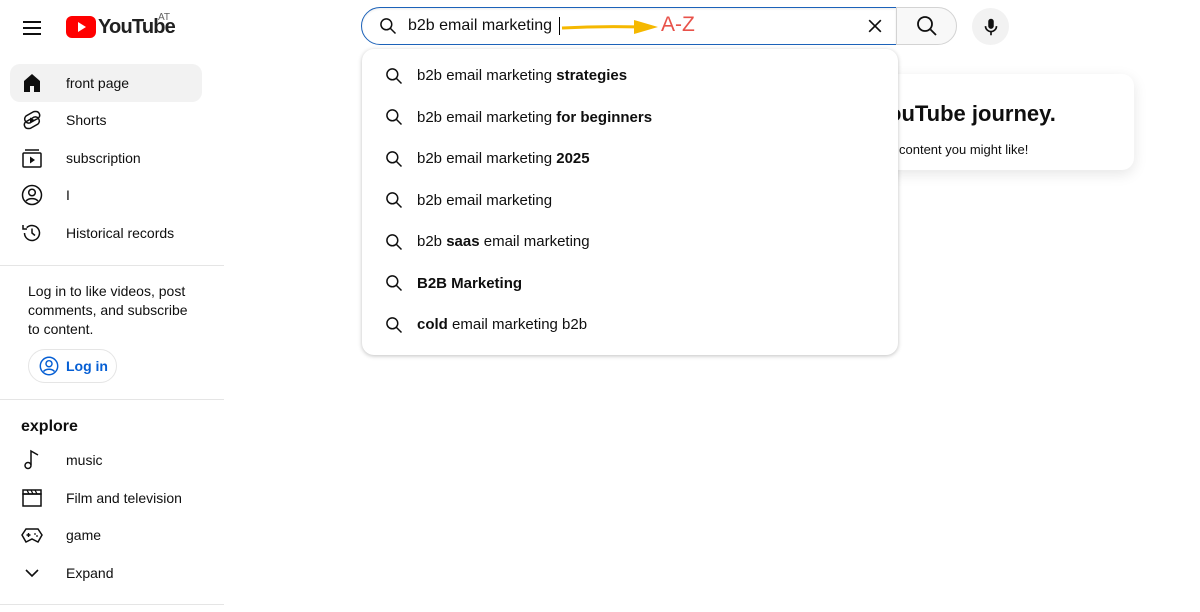 The image size is (1200, 612). I want to click on sidebar-item-history: Historical records, so click(106, 233).